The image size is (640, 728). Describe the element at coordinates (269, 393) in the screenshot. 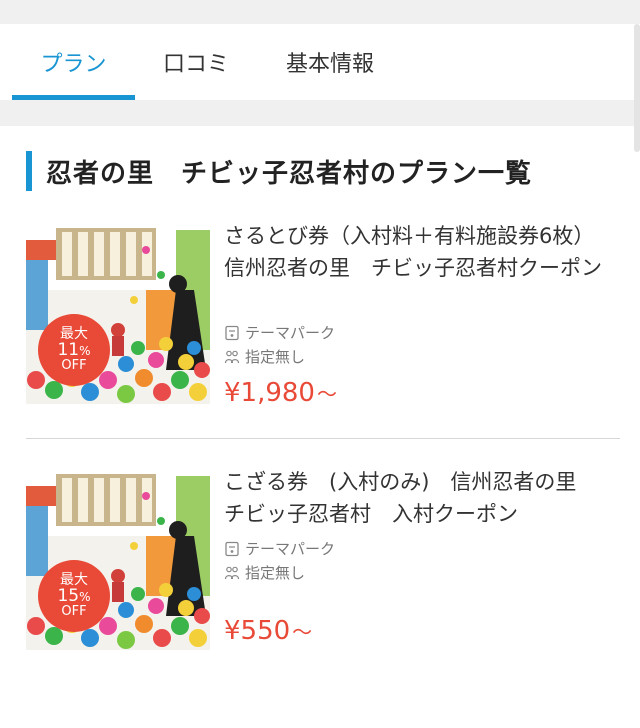

I see `price-value: ¥1,980` at that location.